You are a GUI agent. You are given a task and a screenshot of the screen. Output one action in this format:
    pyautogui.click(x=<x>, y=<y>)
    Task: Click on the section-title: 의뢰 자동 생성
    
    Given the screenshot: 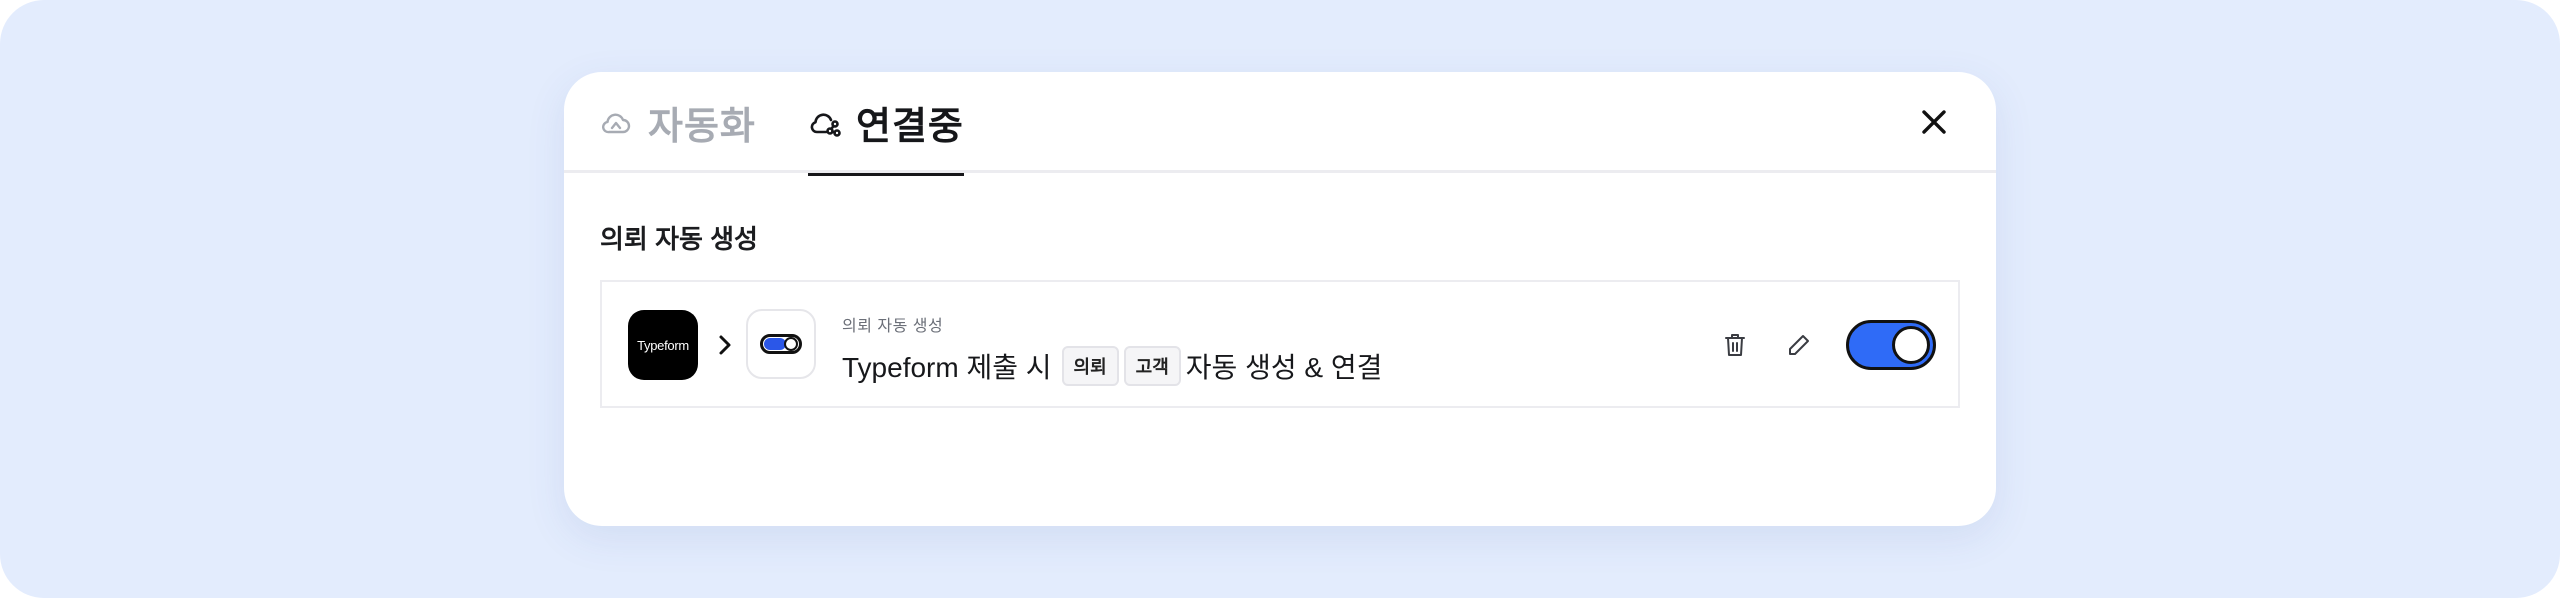 What is the action you would take?
    pyautogui.click(x=679, y=239)
    